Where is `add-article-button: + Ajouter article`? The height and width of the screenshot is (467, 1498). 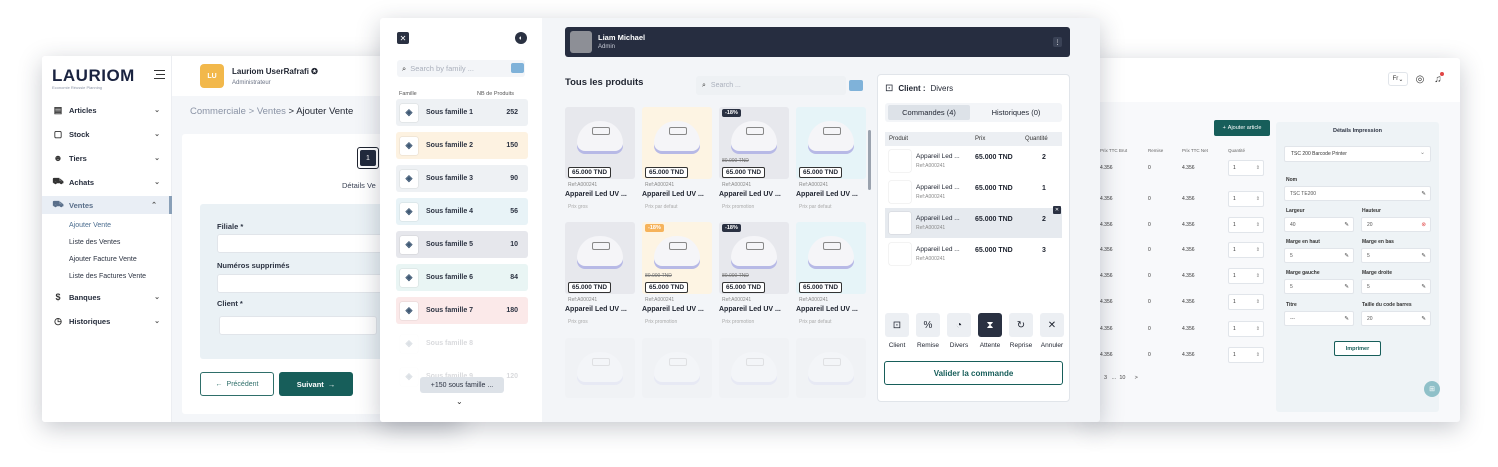 add-article-button: + Ajouter article is located at coordinates (1242, 128).